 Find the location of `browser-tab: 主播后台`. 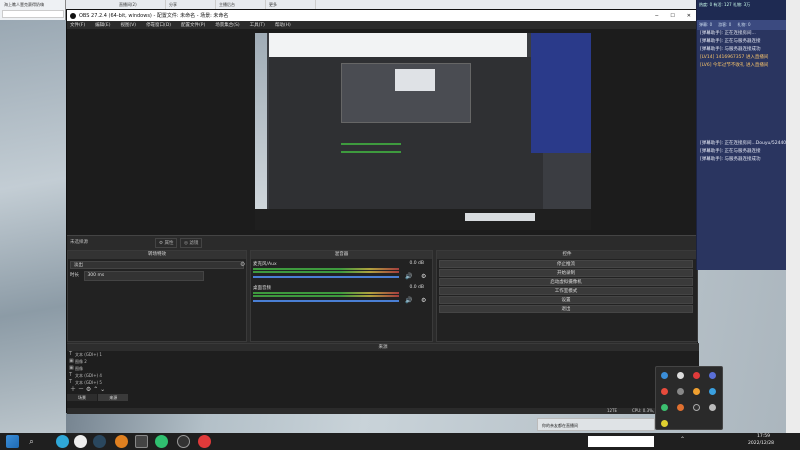

browser-tab: 主播后台 is located at coordinates (241, 4).